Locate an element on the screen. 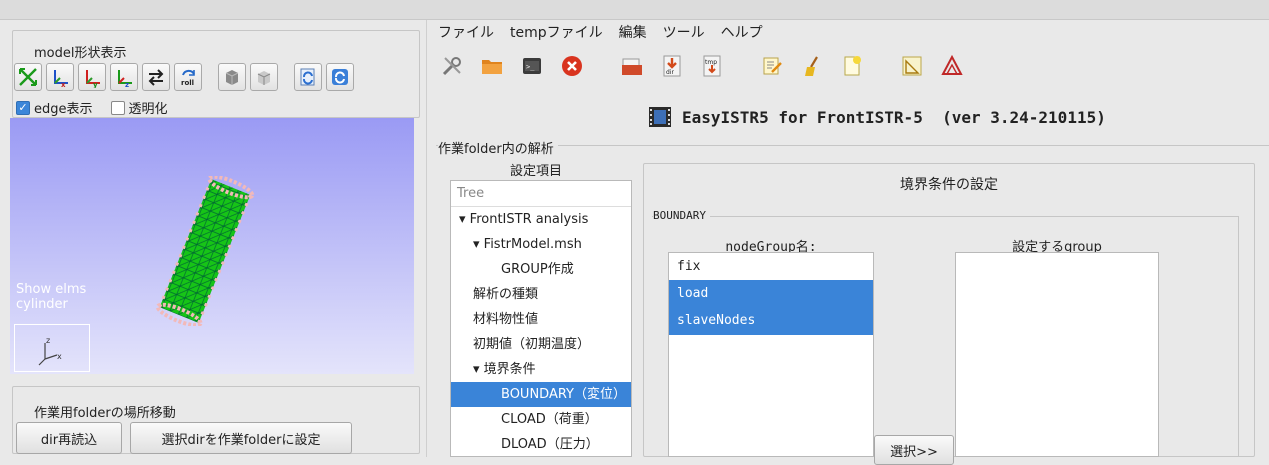 The width and height of the screenshot is (1269, 465). menu-help: ヘルプ is located at coordinates (742, 32).